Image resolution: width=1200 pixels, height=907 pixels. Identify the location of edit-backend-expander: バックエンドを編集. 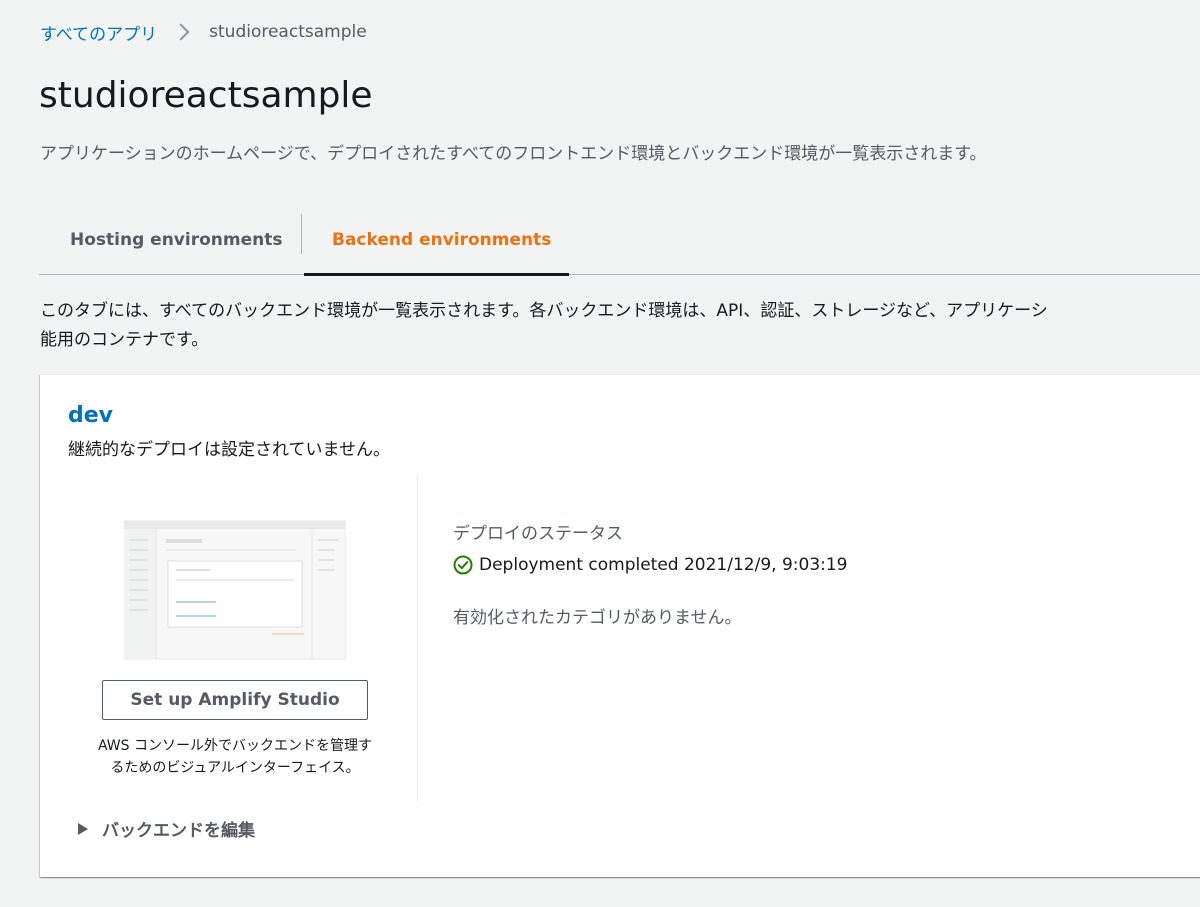
(166, 828).